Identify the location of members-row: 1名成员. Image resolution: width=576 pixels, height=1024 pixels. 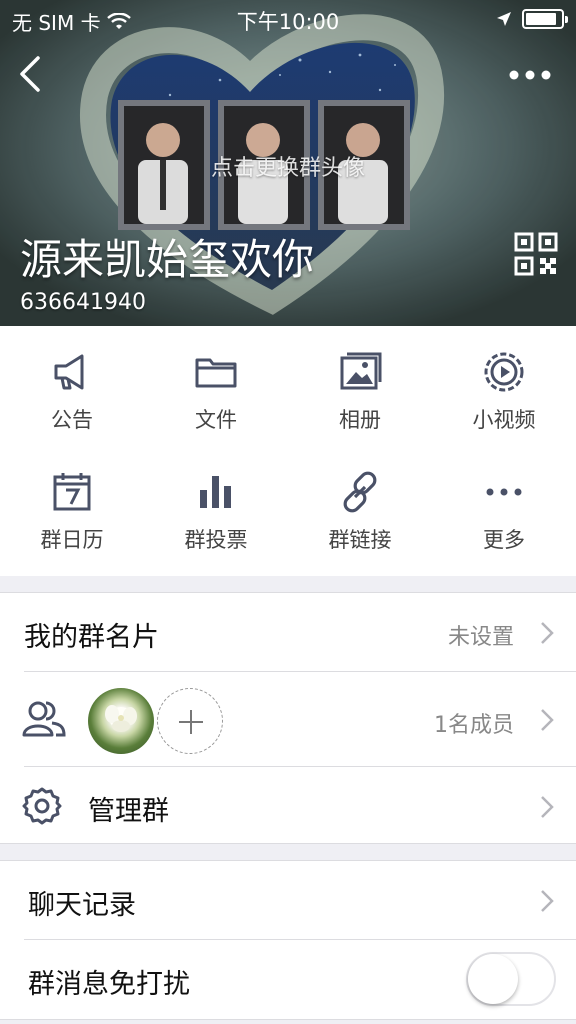
(288, 719).